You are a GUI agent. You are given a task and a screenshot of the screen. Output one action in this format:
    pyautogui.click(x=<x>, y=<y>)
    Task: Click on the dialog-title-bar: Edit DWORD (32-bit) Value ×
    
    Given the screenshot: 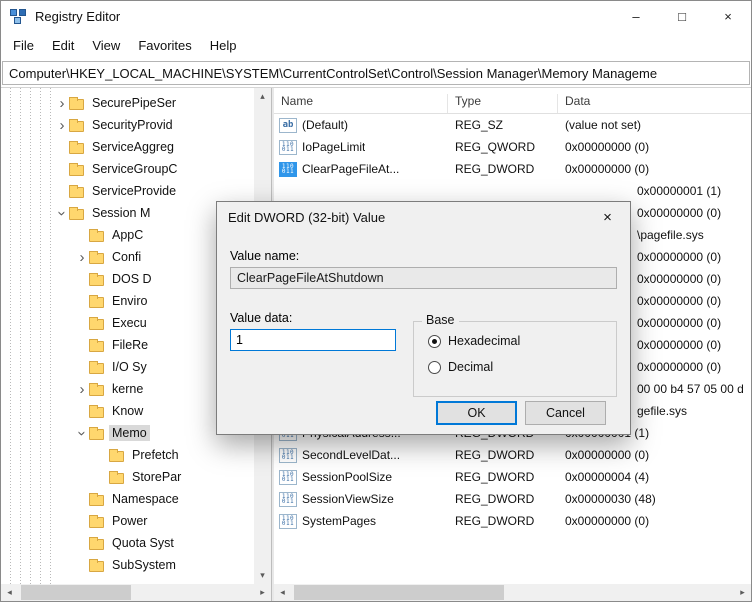 What is the action you would take?
    pyautogui.click(x=423, y=217)
    